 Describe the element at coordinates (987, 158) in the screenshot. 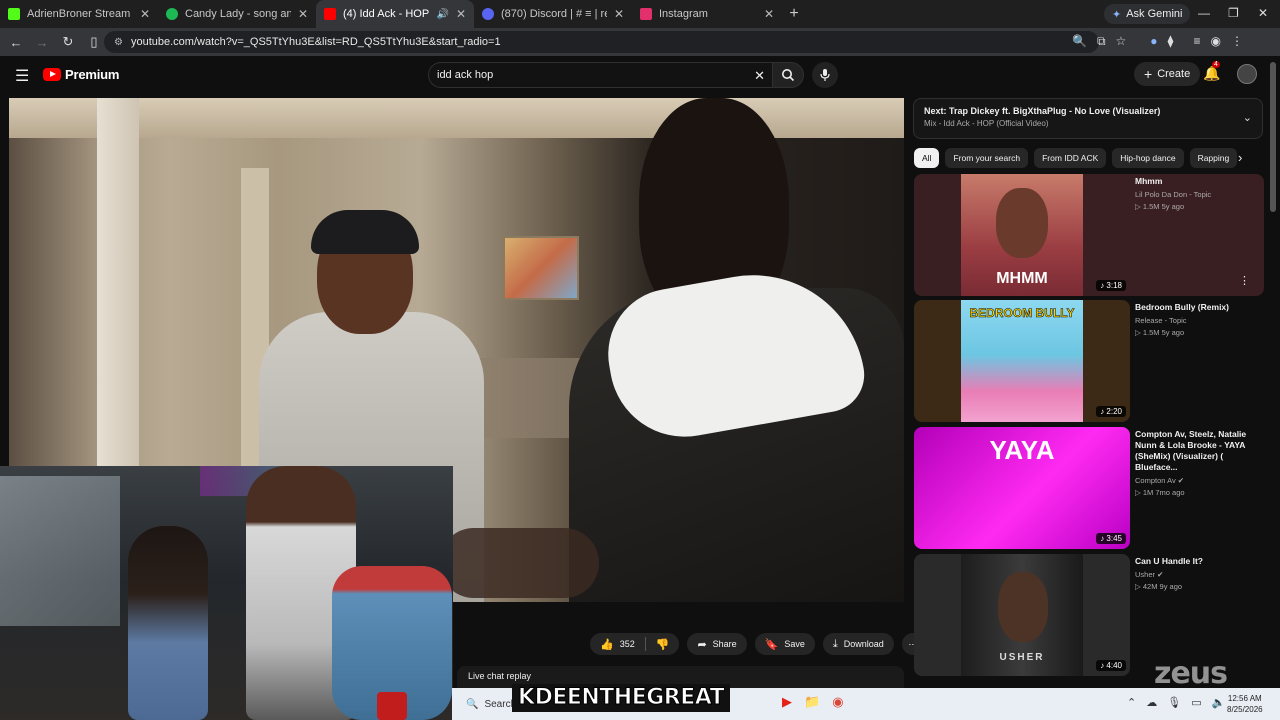

I see `chip-from-your-search: From your search` at that location.